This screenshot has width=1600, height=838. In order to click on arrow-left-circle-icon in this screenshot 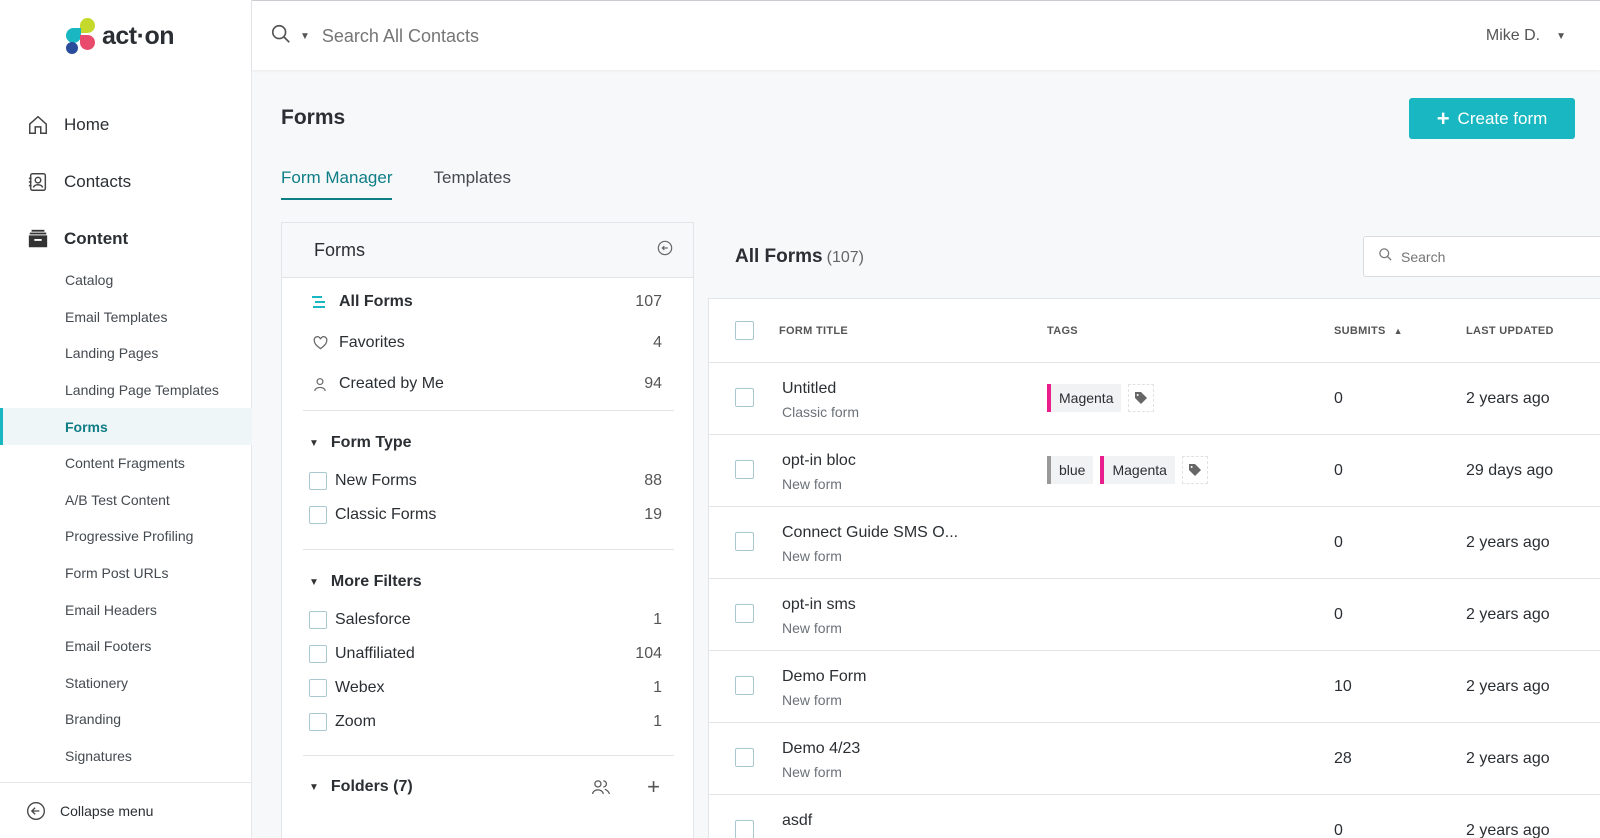, I will do `click(36, 811)`.